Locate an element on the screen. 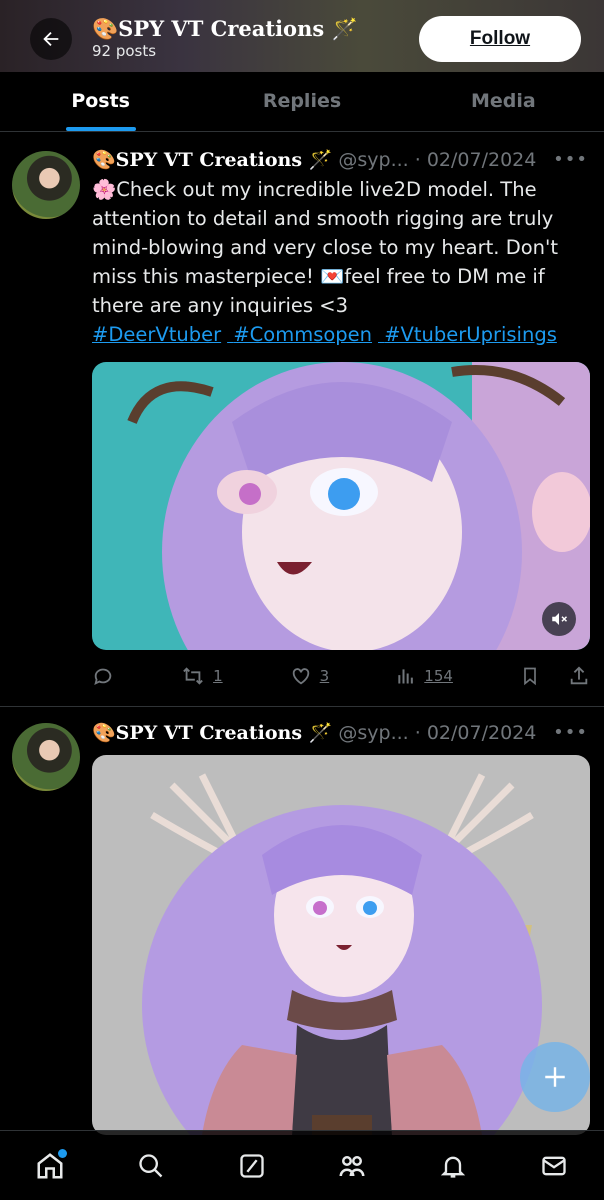  reply-button is located at coordinates (103, 676).